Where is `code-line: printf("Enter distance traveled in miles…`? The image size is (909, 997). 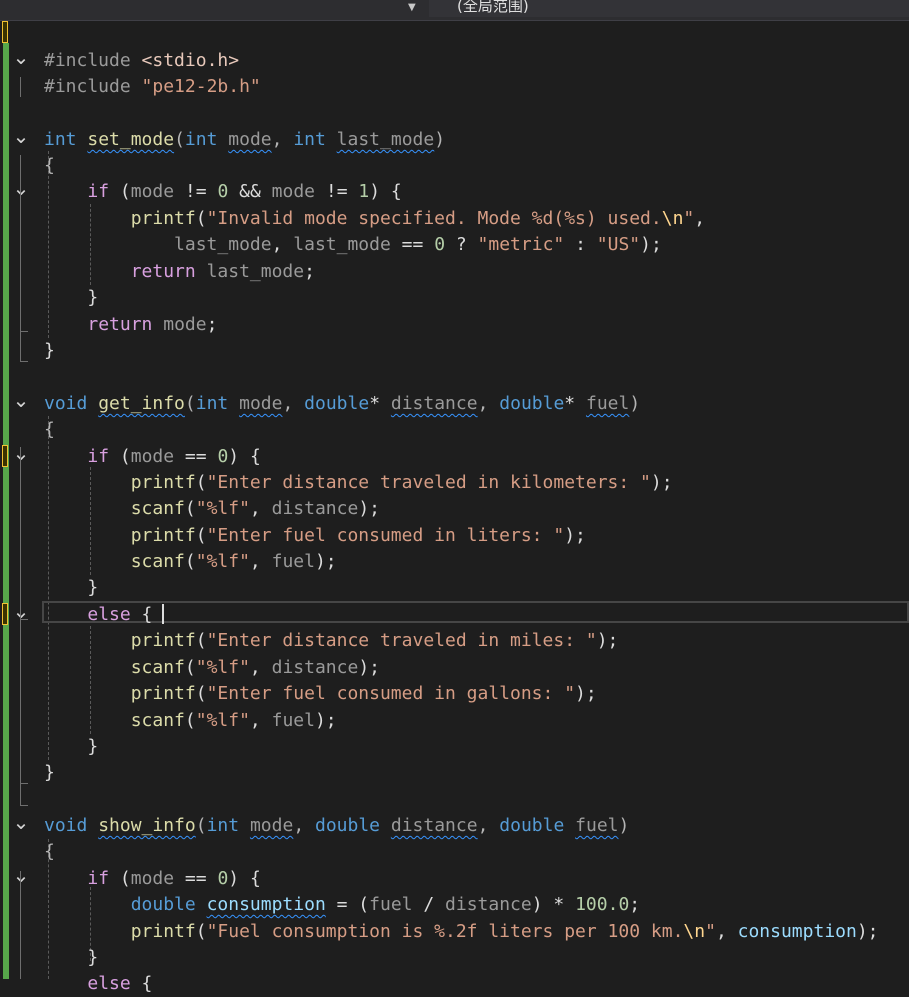
code-line: printf("Enter distance traveled in miles… is located at coordinates (331, 641).